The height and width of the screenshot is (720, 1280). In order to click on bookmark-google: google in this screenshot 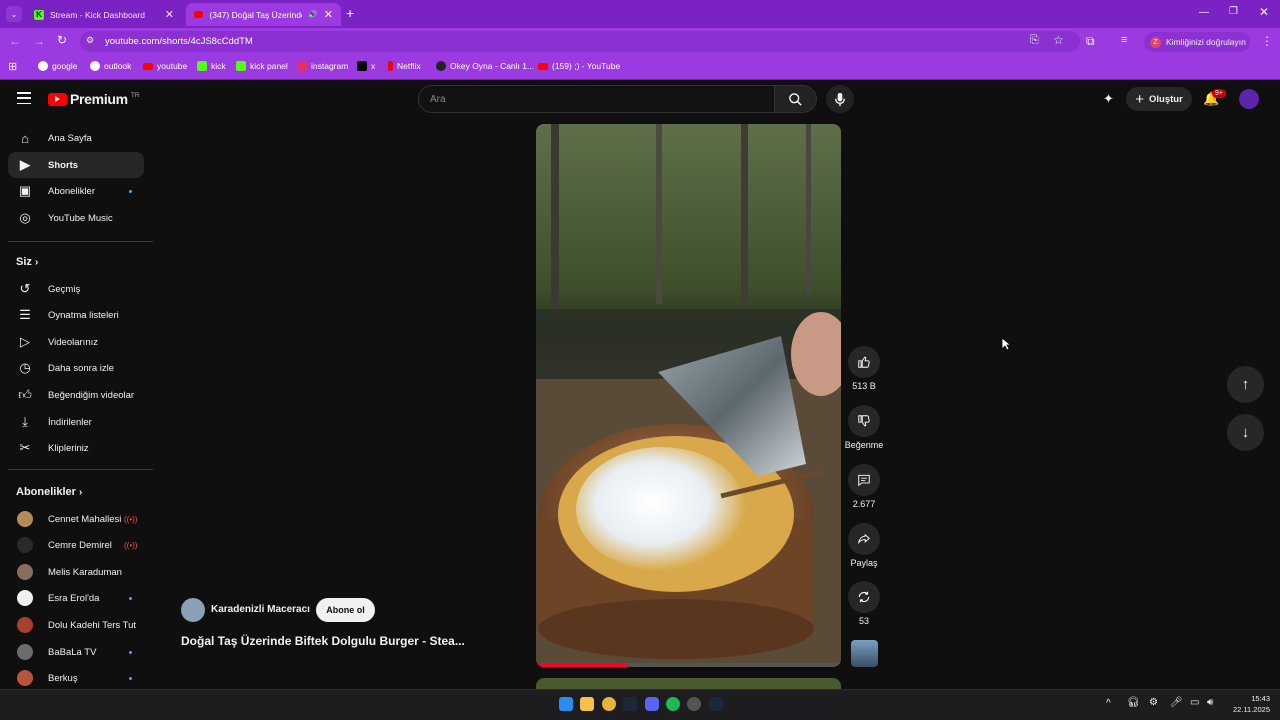, I will do `click(58, 66)`.